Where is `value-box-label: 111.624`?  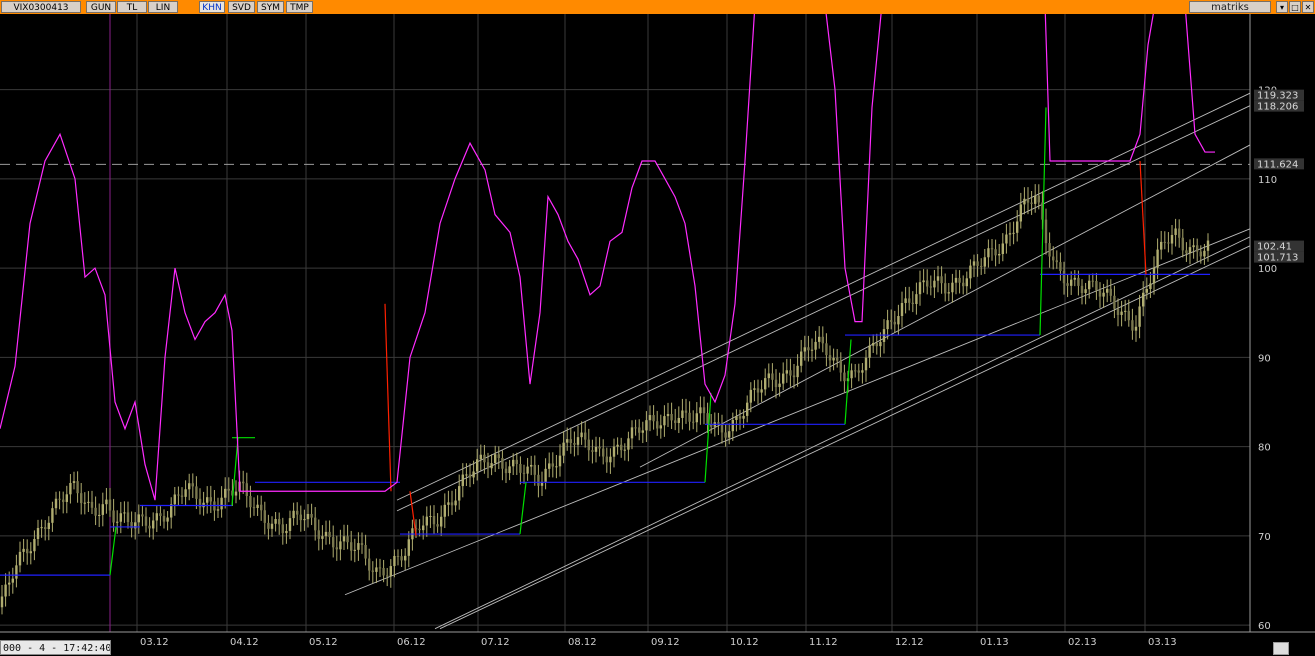 value-box-label: 111.624 is located at coordinates (1277, 164).